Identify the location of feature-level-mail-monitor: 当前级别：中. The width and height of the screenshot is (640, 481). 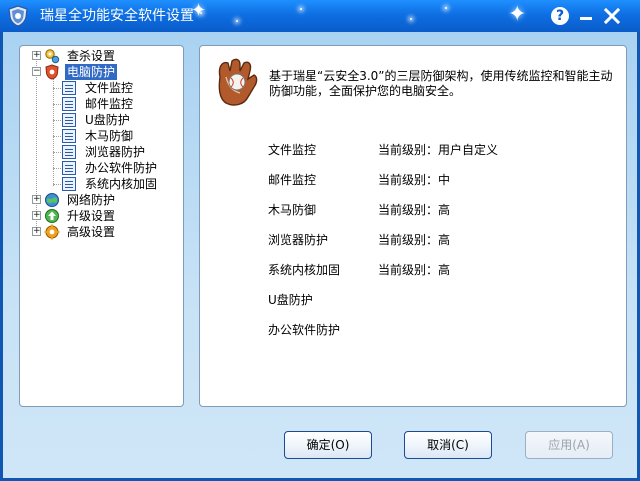
(414, 180).